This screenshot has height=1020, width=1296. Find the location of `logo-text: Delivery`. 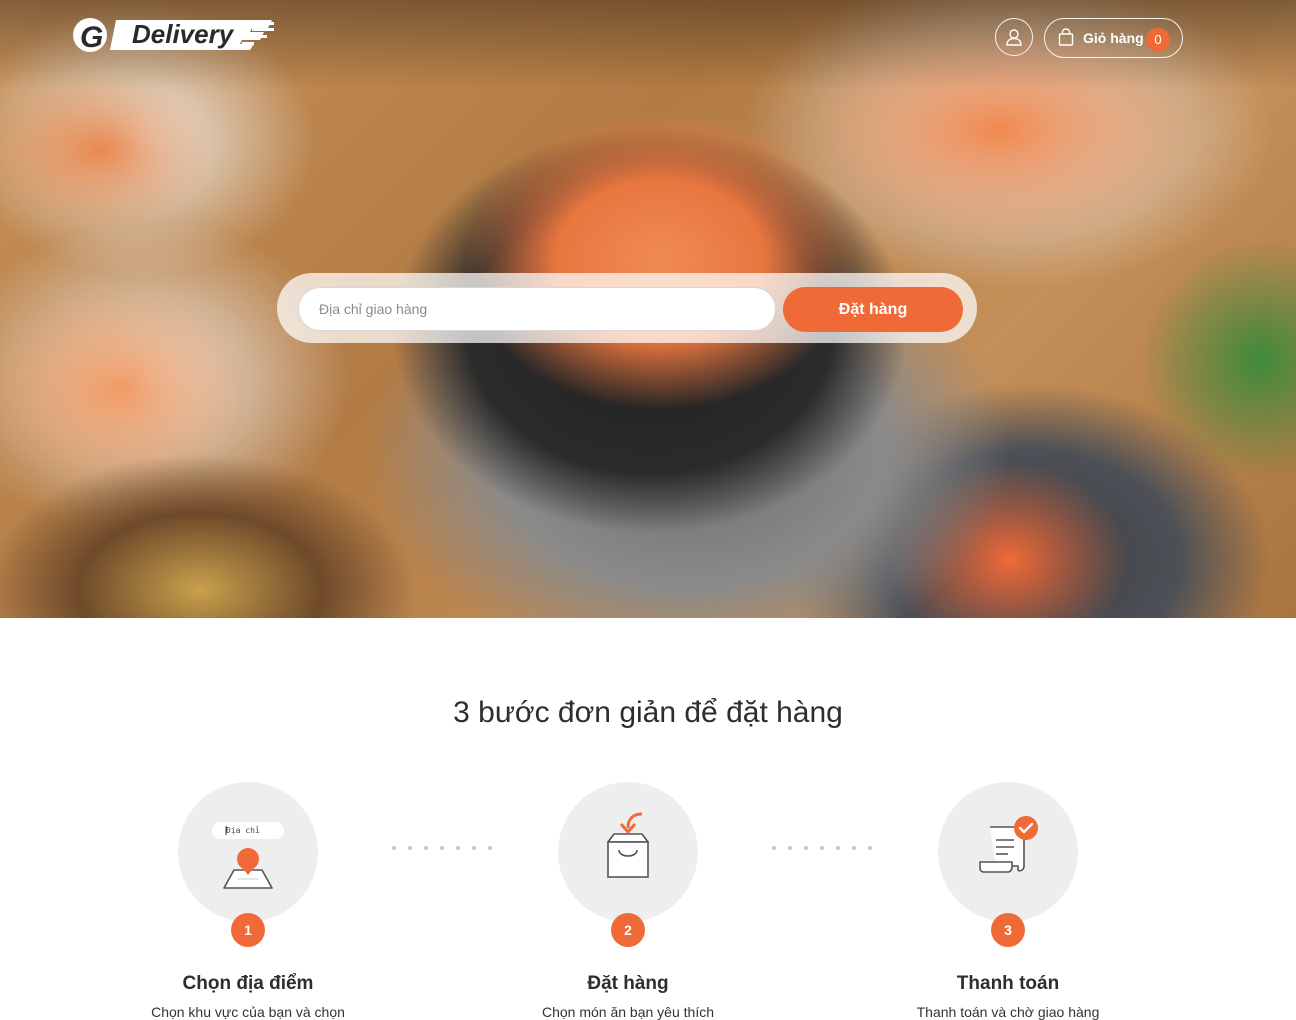

logo-text: Delivery is located at coordinates (183, 34).